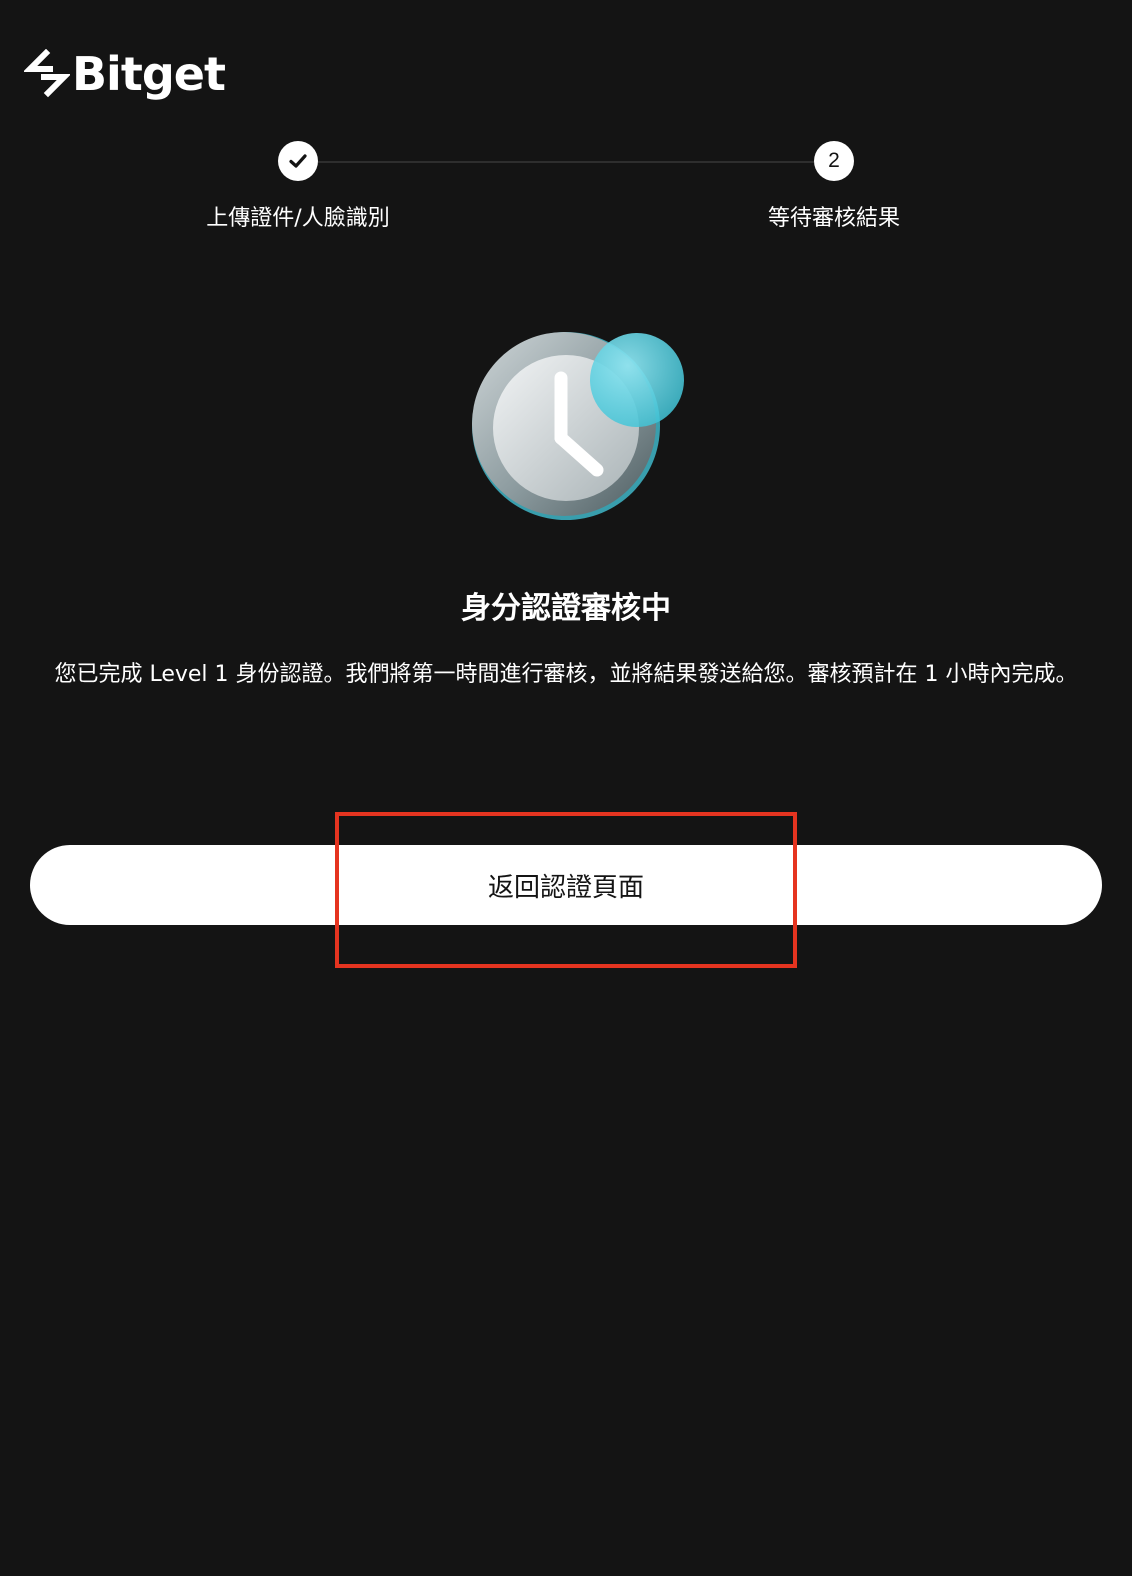 The image size is (1132, 1576). Describe the element at coordinates (566, 608) in the screenshot. I see `page-title: 身分認證審核中` at that location.